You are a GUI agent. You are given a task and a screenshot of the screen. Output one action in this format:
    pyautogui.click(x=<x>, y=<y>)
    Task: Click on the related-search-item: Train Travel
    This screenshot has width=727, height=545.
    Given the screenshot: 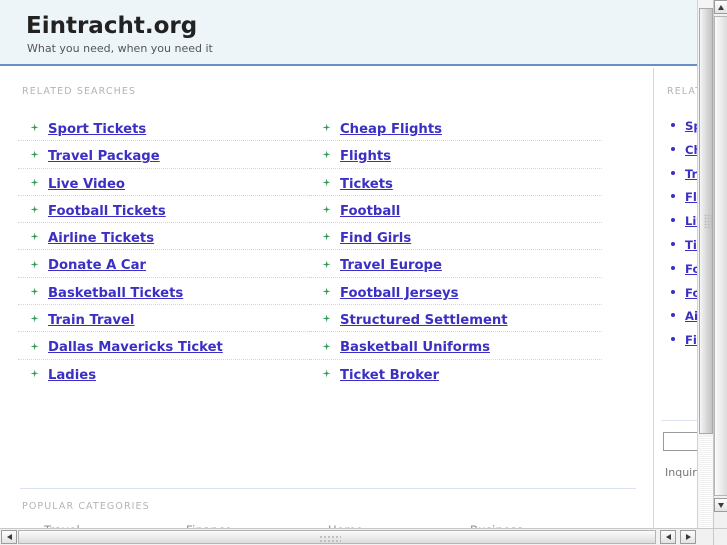 What is the action you would take?
    pyautogui.click(x=164, y=319)
    